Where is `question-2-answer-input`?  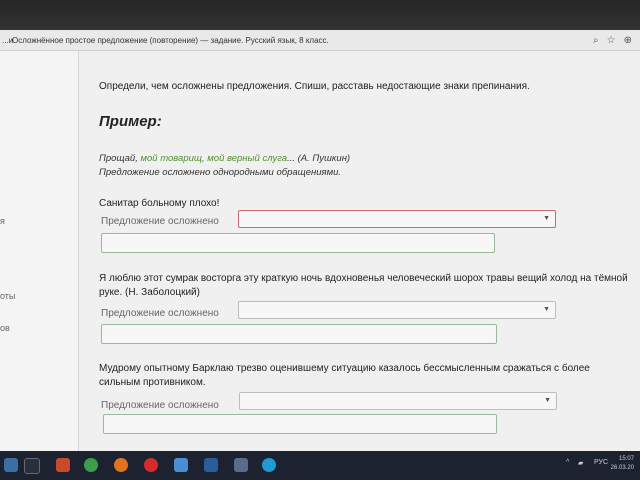 question-2-answer-input is located at coordinates (299, 334).